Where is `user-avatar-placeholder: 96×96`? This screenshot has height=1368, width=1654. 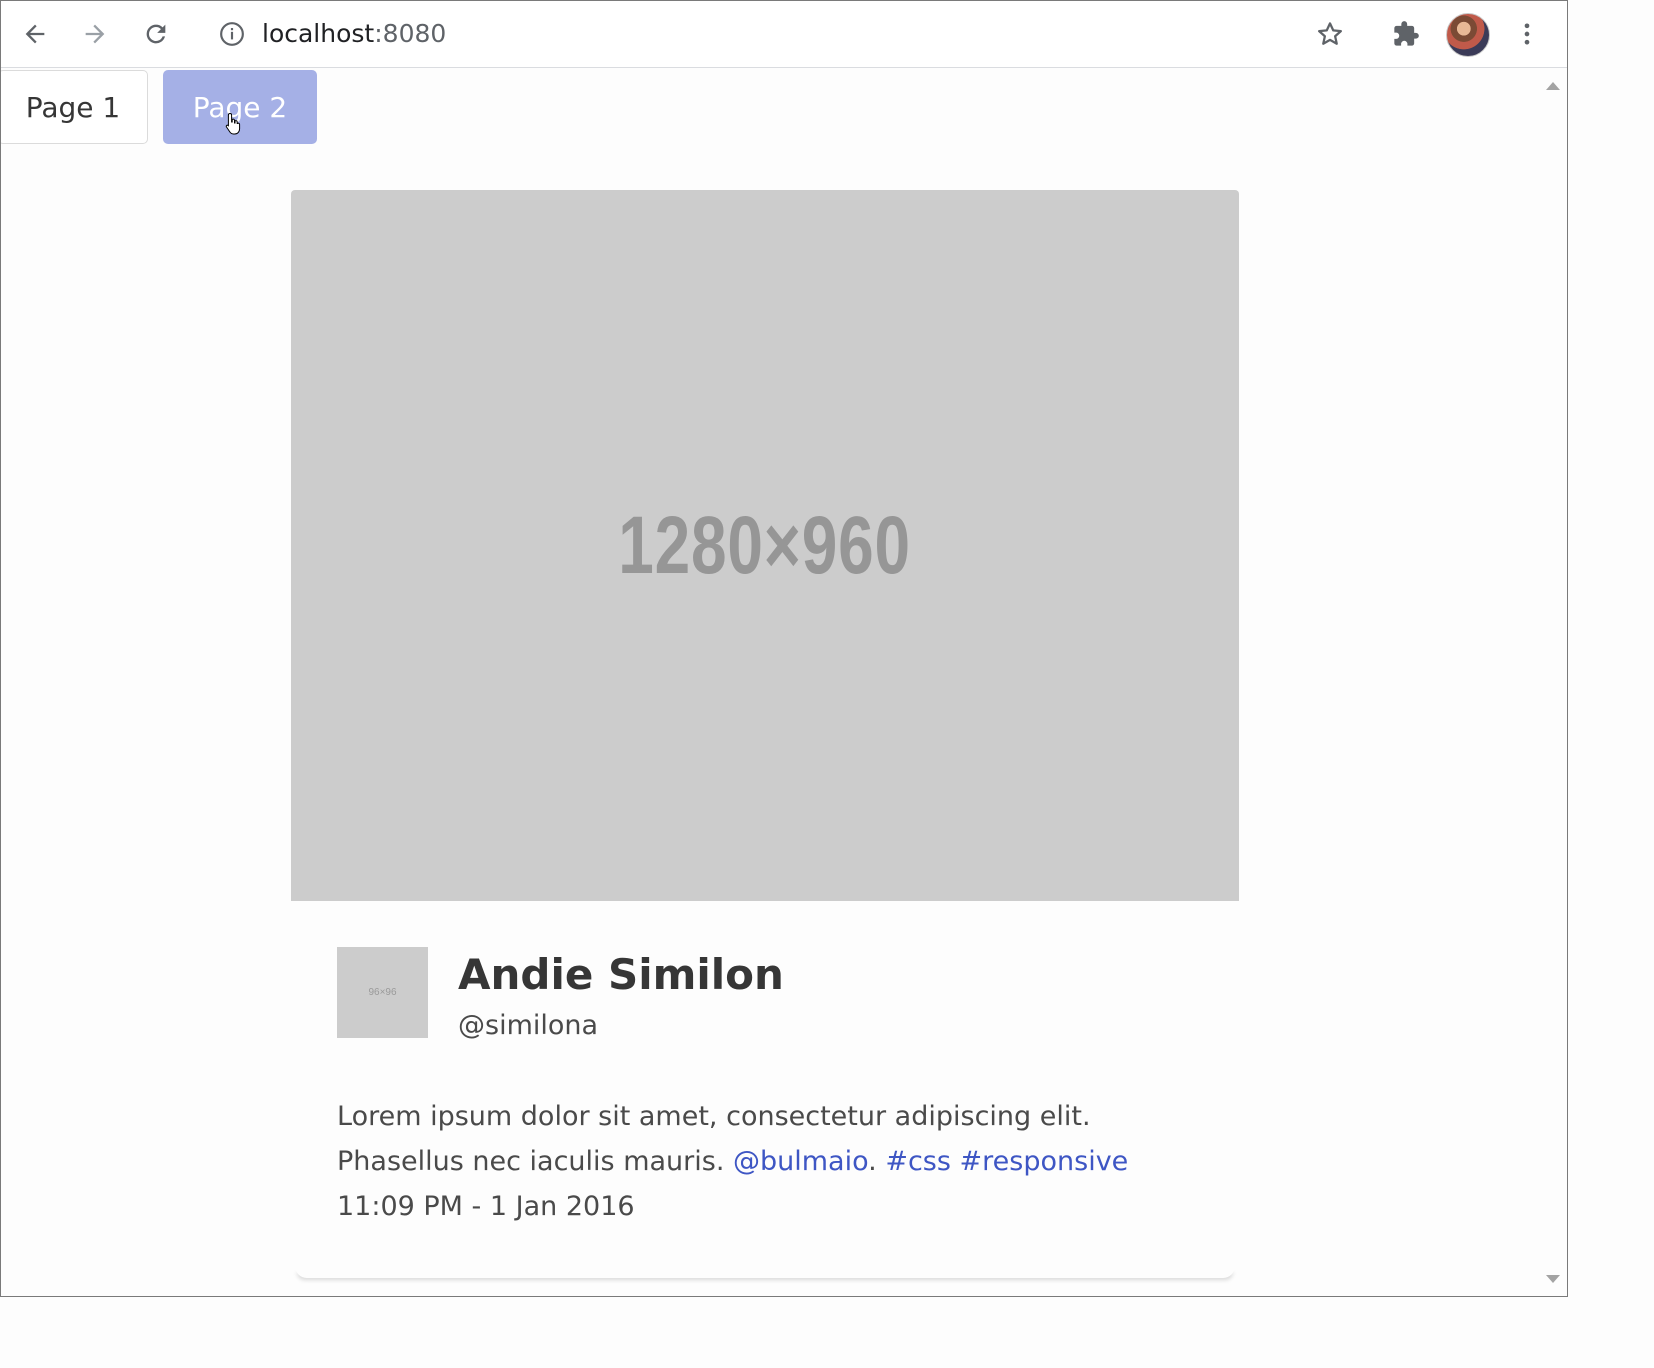 user-avatar-placeholder: 96×96 is located at coordinates (382, 992).